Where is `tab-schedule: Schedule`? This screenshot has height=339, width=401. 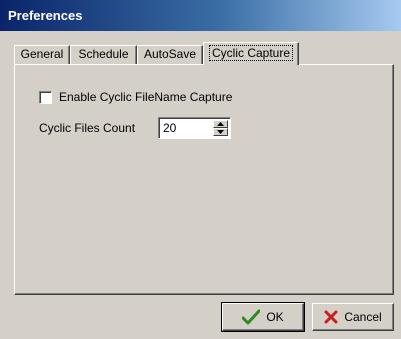 tab-schedule: Schedule is located at coordinates (103, 54).